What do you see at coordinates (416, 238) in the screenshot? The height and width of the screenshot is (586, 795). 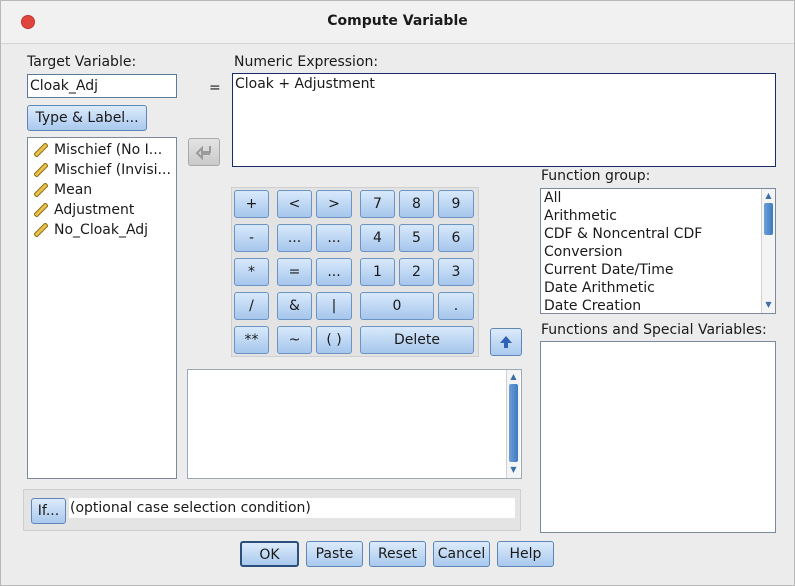 I see `key-5: 5` at bounding box center [416, 238].